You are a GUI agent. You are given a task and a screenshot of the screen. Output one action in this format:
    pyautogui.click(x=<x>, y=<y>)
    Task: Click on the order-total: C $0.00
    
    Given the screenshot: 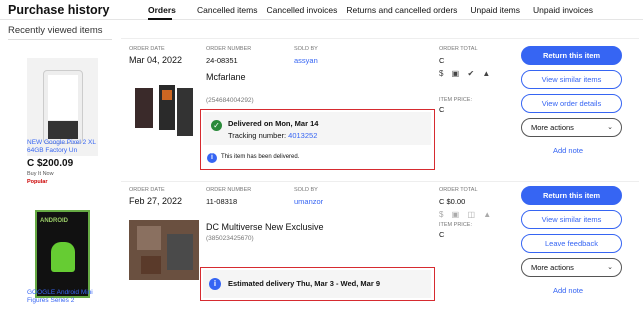 What is the action you would take?
    pyautogui.click(x=452, y=201)
    